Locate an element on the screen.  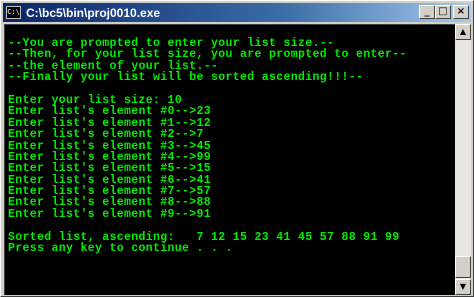
console-line: Enter list's element #9-->91 is located at coordinates (110, 214).